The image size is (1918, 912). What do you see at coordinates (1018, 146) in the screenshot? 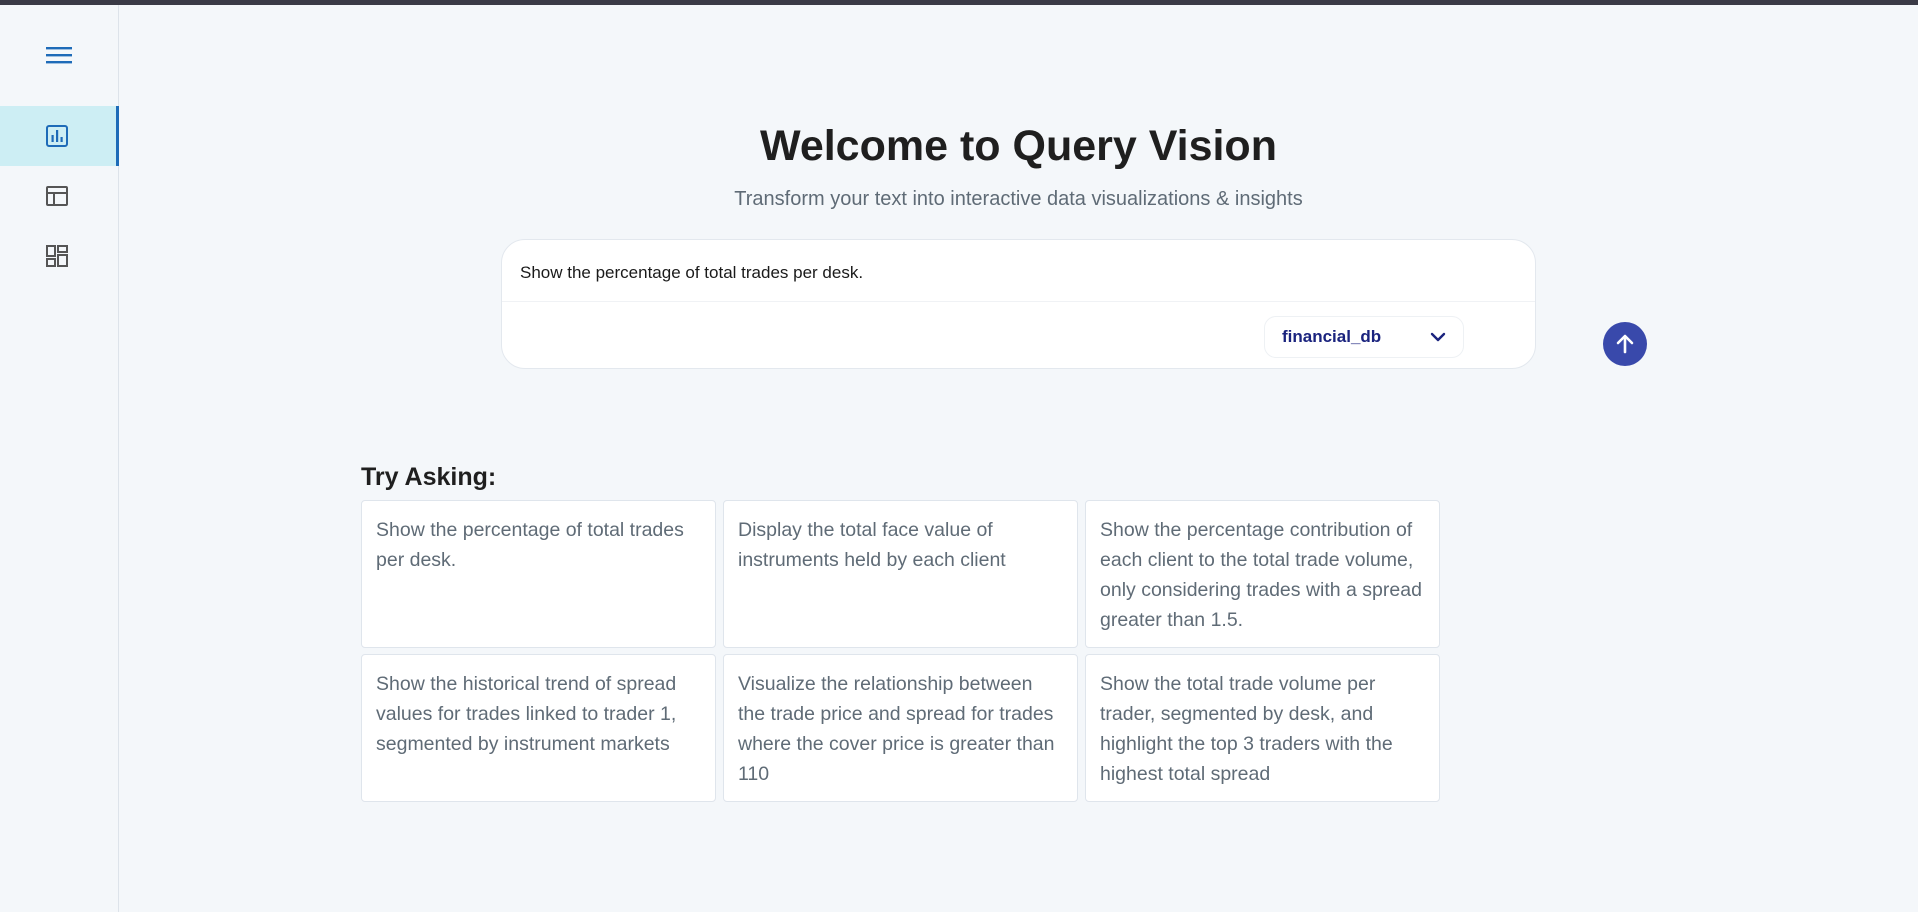
I see `page-title: Welcome to Query Vision` at bounding box center [1018, 146].